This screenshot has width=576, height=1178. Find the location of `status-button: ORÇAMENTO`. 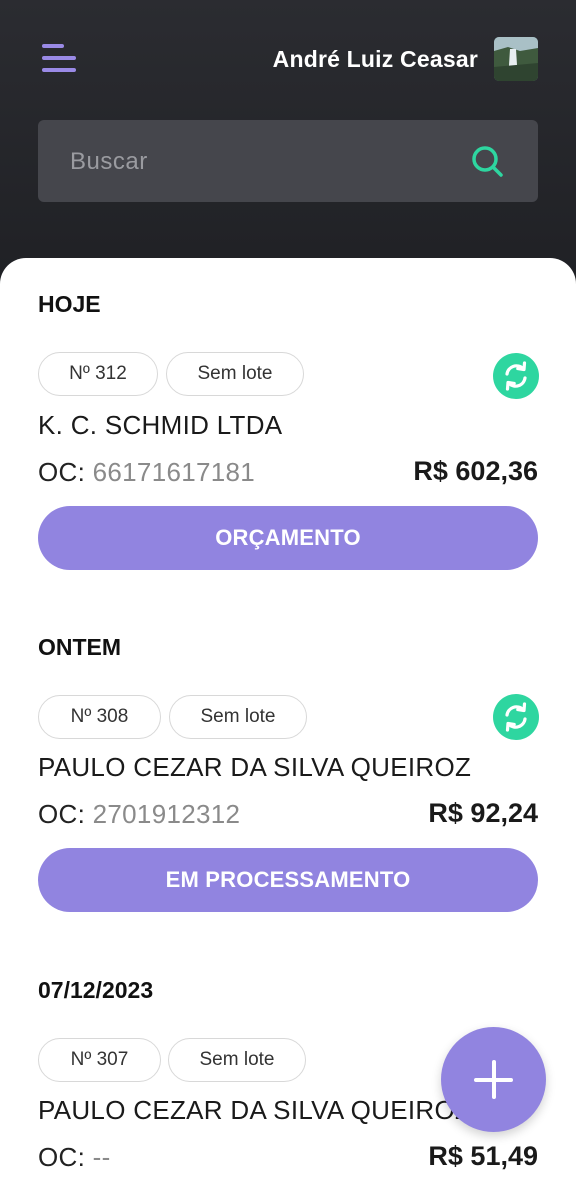

status-button: ORÇAMENTO is located at coordinates (288, 538).